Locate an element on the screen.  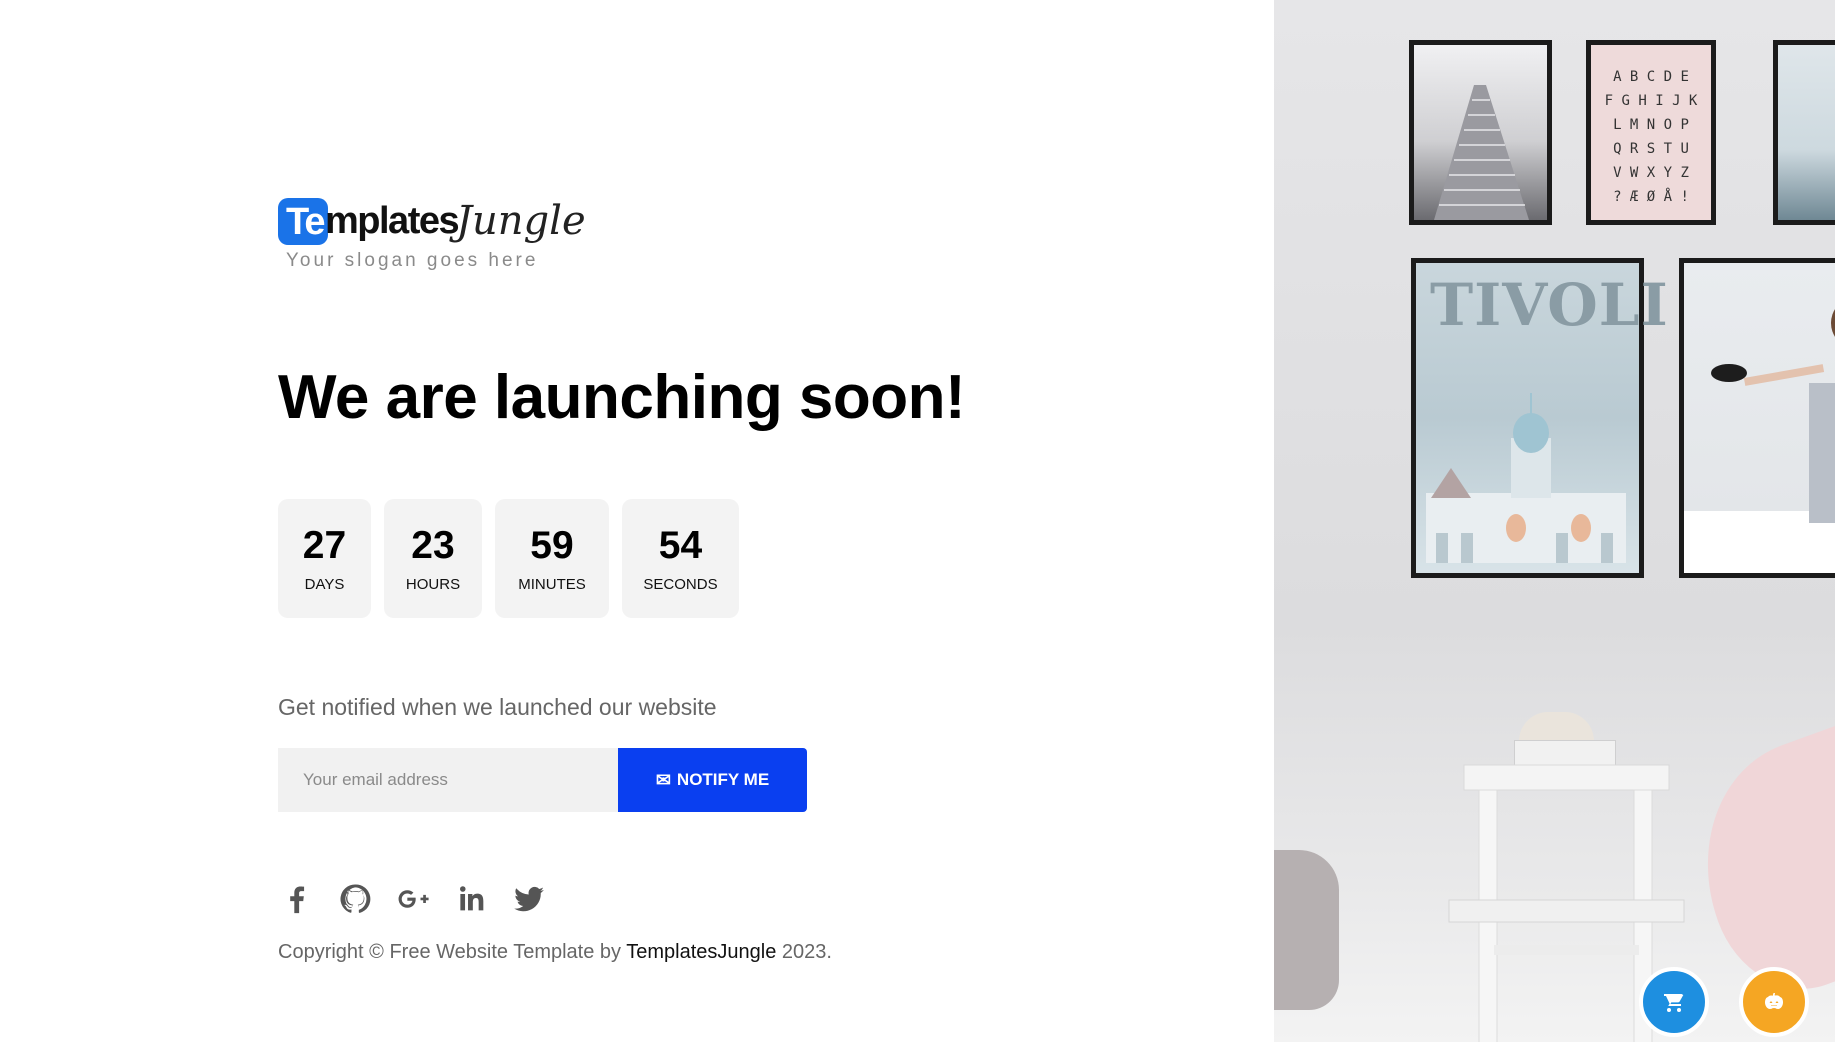
countdown-hours: 23 HOURS is located at coordinates (433, 558).